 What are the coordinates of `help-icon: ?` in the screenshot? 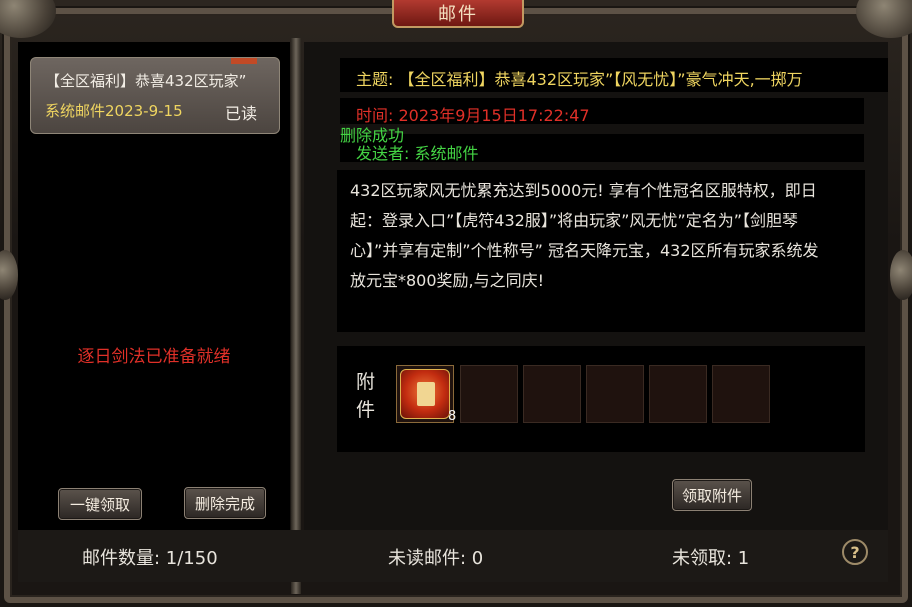 It's located at (855, 552).